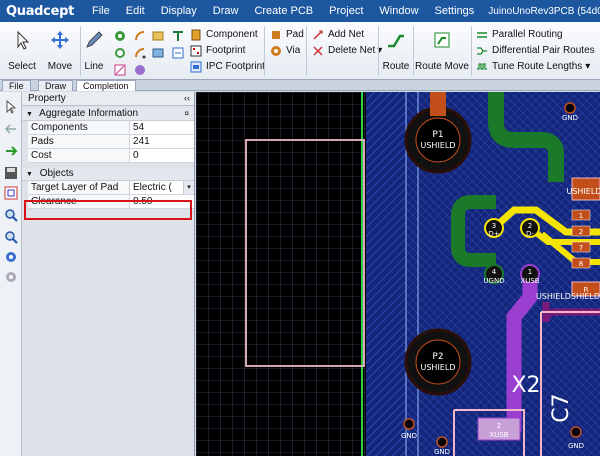 The height and width of the screenshot is (456, 600). Describe the element at coordinates (442, 40) in the screenshot. I see `route-move-icon` at that location.